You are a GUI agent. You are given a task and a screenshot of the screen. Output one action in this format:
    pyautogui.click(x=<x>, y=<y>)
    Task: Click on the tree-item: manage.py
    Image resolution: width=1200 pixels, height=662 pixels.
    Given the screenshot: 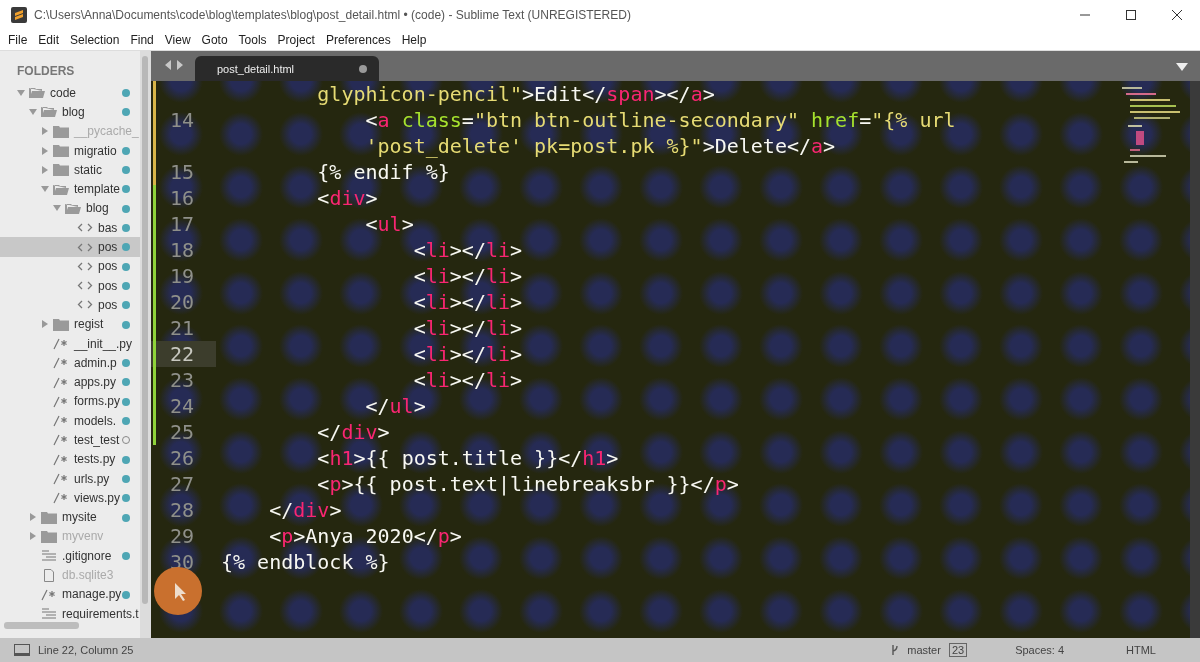 What is the action you would take?
    pyautogui.click(x=70, y=594)
    